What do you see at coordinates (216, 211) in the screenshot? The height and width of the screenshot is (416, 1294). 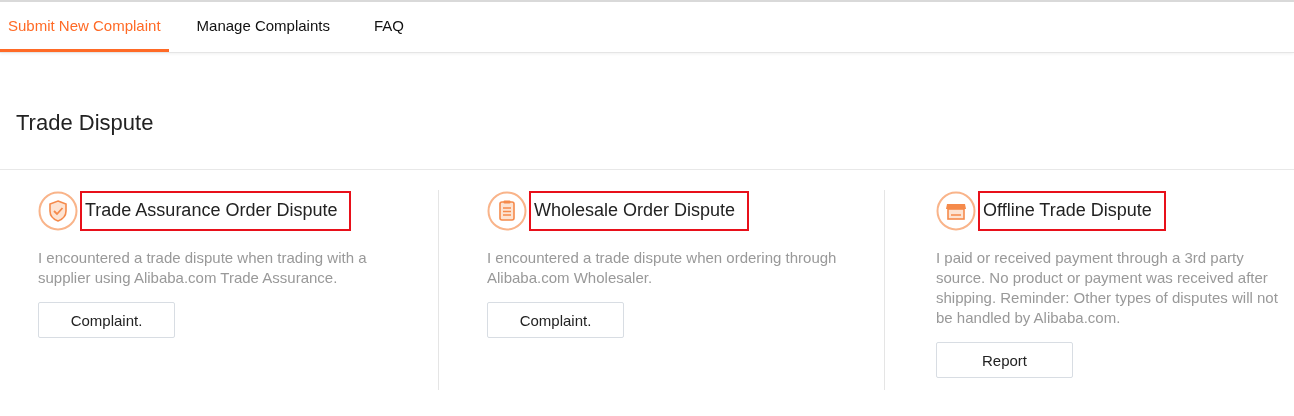 I see `card-title: Trade Assurance Order Dispute` at bounding box center [216, 211].